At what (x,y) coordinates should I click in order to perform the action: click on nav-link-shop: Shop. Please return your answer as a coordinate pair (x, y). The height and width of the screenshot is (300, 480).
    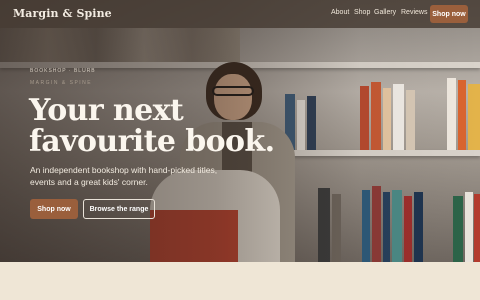
    Looking at the image, I should click on (362, 12).